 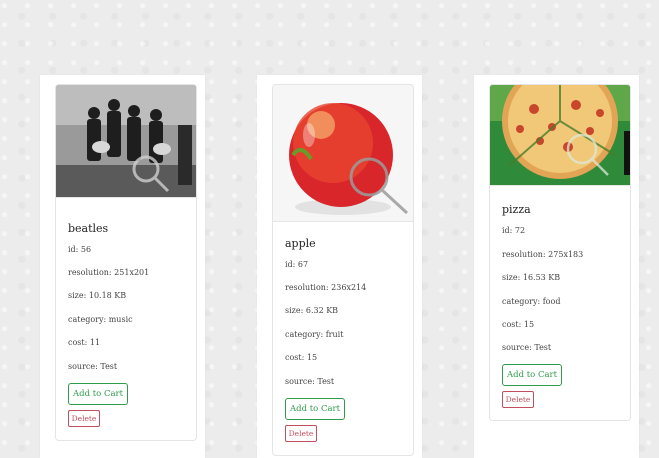 What do you see at coordinates (531, 301) in the screenshot?
I see `product-category: category: food` at bounding box center [531, 301].